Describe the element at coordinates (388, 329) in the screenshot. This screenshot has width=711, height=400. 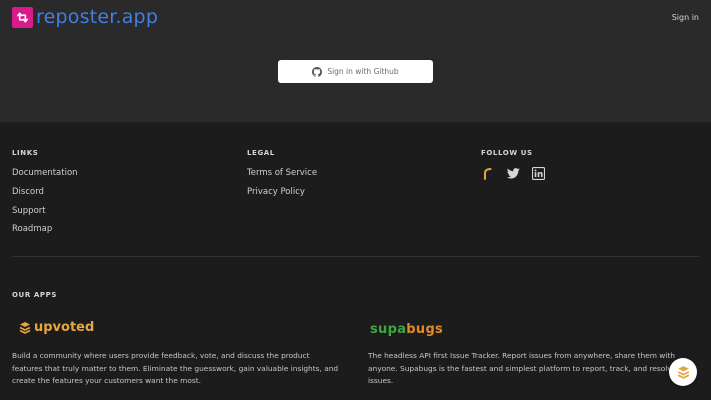
I see `supabugs-name-part-1: supa` at that location.